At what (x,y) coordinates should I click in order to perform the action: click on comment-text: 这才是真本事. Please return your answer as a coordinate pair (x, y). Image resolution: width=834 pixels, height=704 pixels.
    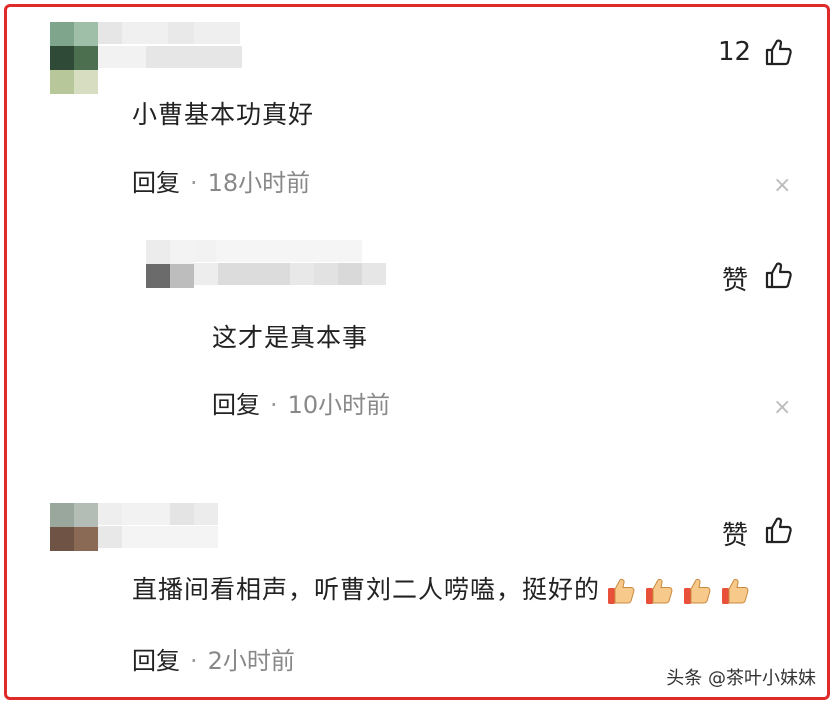
    Looking at the image, I should click on (290, 337).